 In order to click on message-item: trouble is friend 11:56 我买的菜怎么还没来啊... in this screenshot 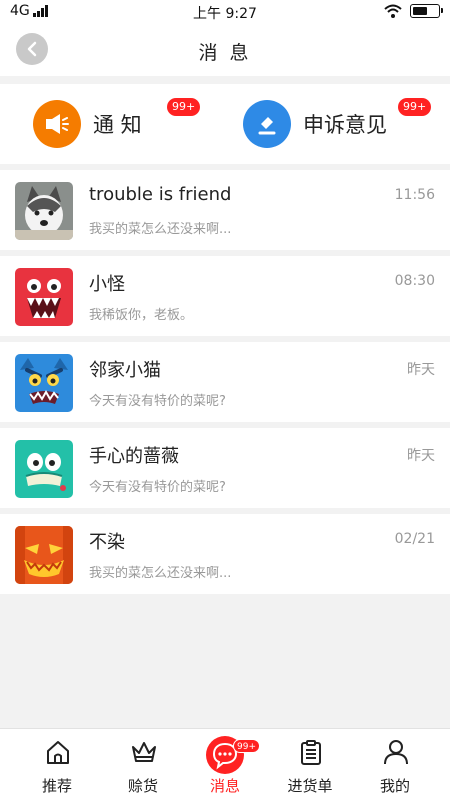, I will do `click(225, 210)`.